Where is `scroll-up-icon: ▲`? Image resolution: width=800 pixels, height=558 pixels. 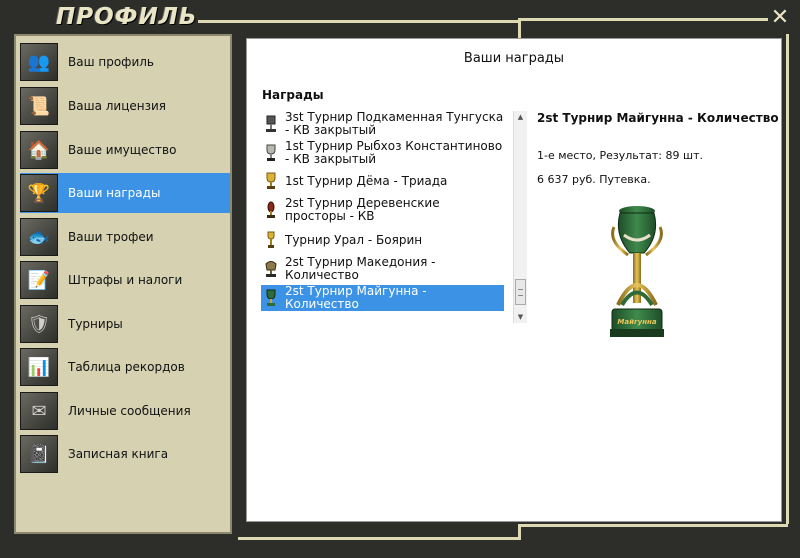 scroll-up-icon: ▲ is located at coordinates (520, 117).